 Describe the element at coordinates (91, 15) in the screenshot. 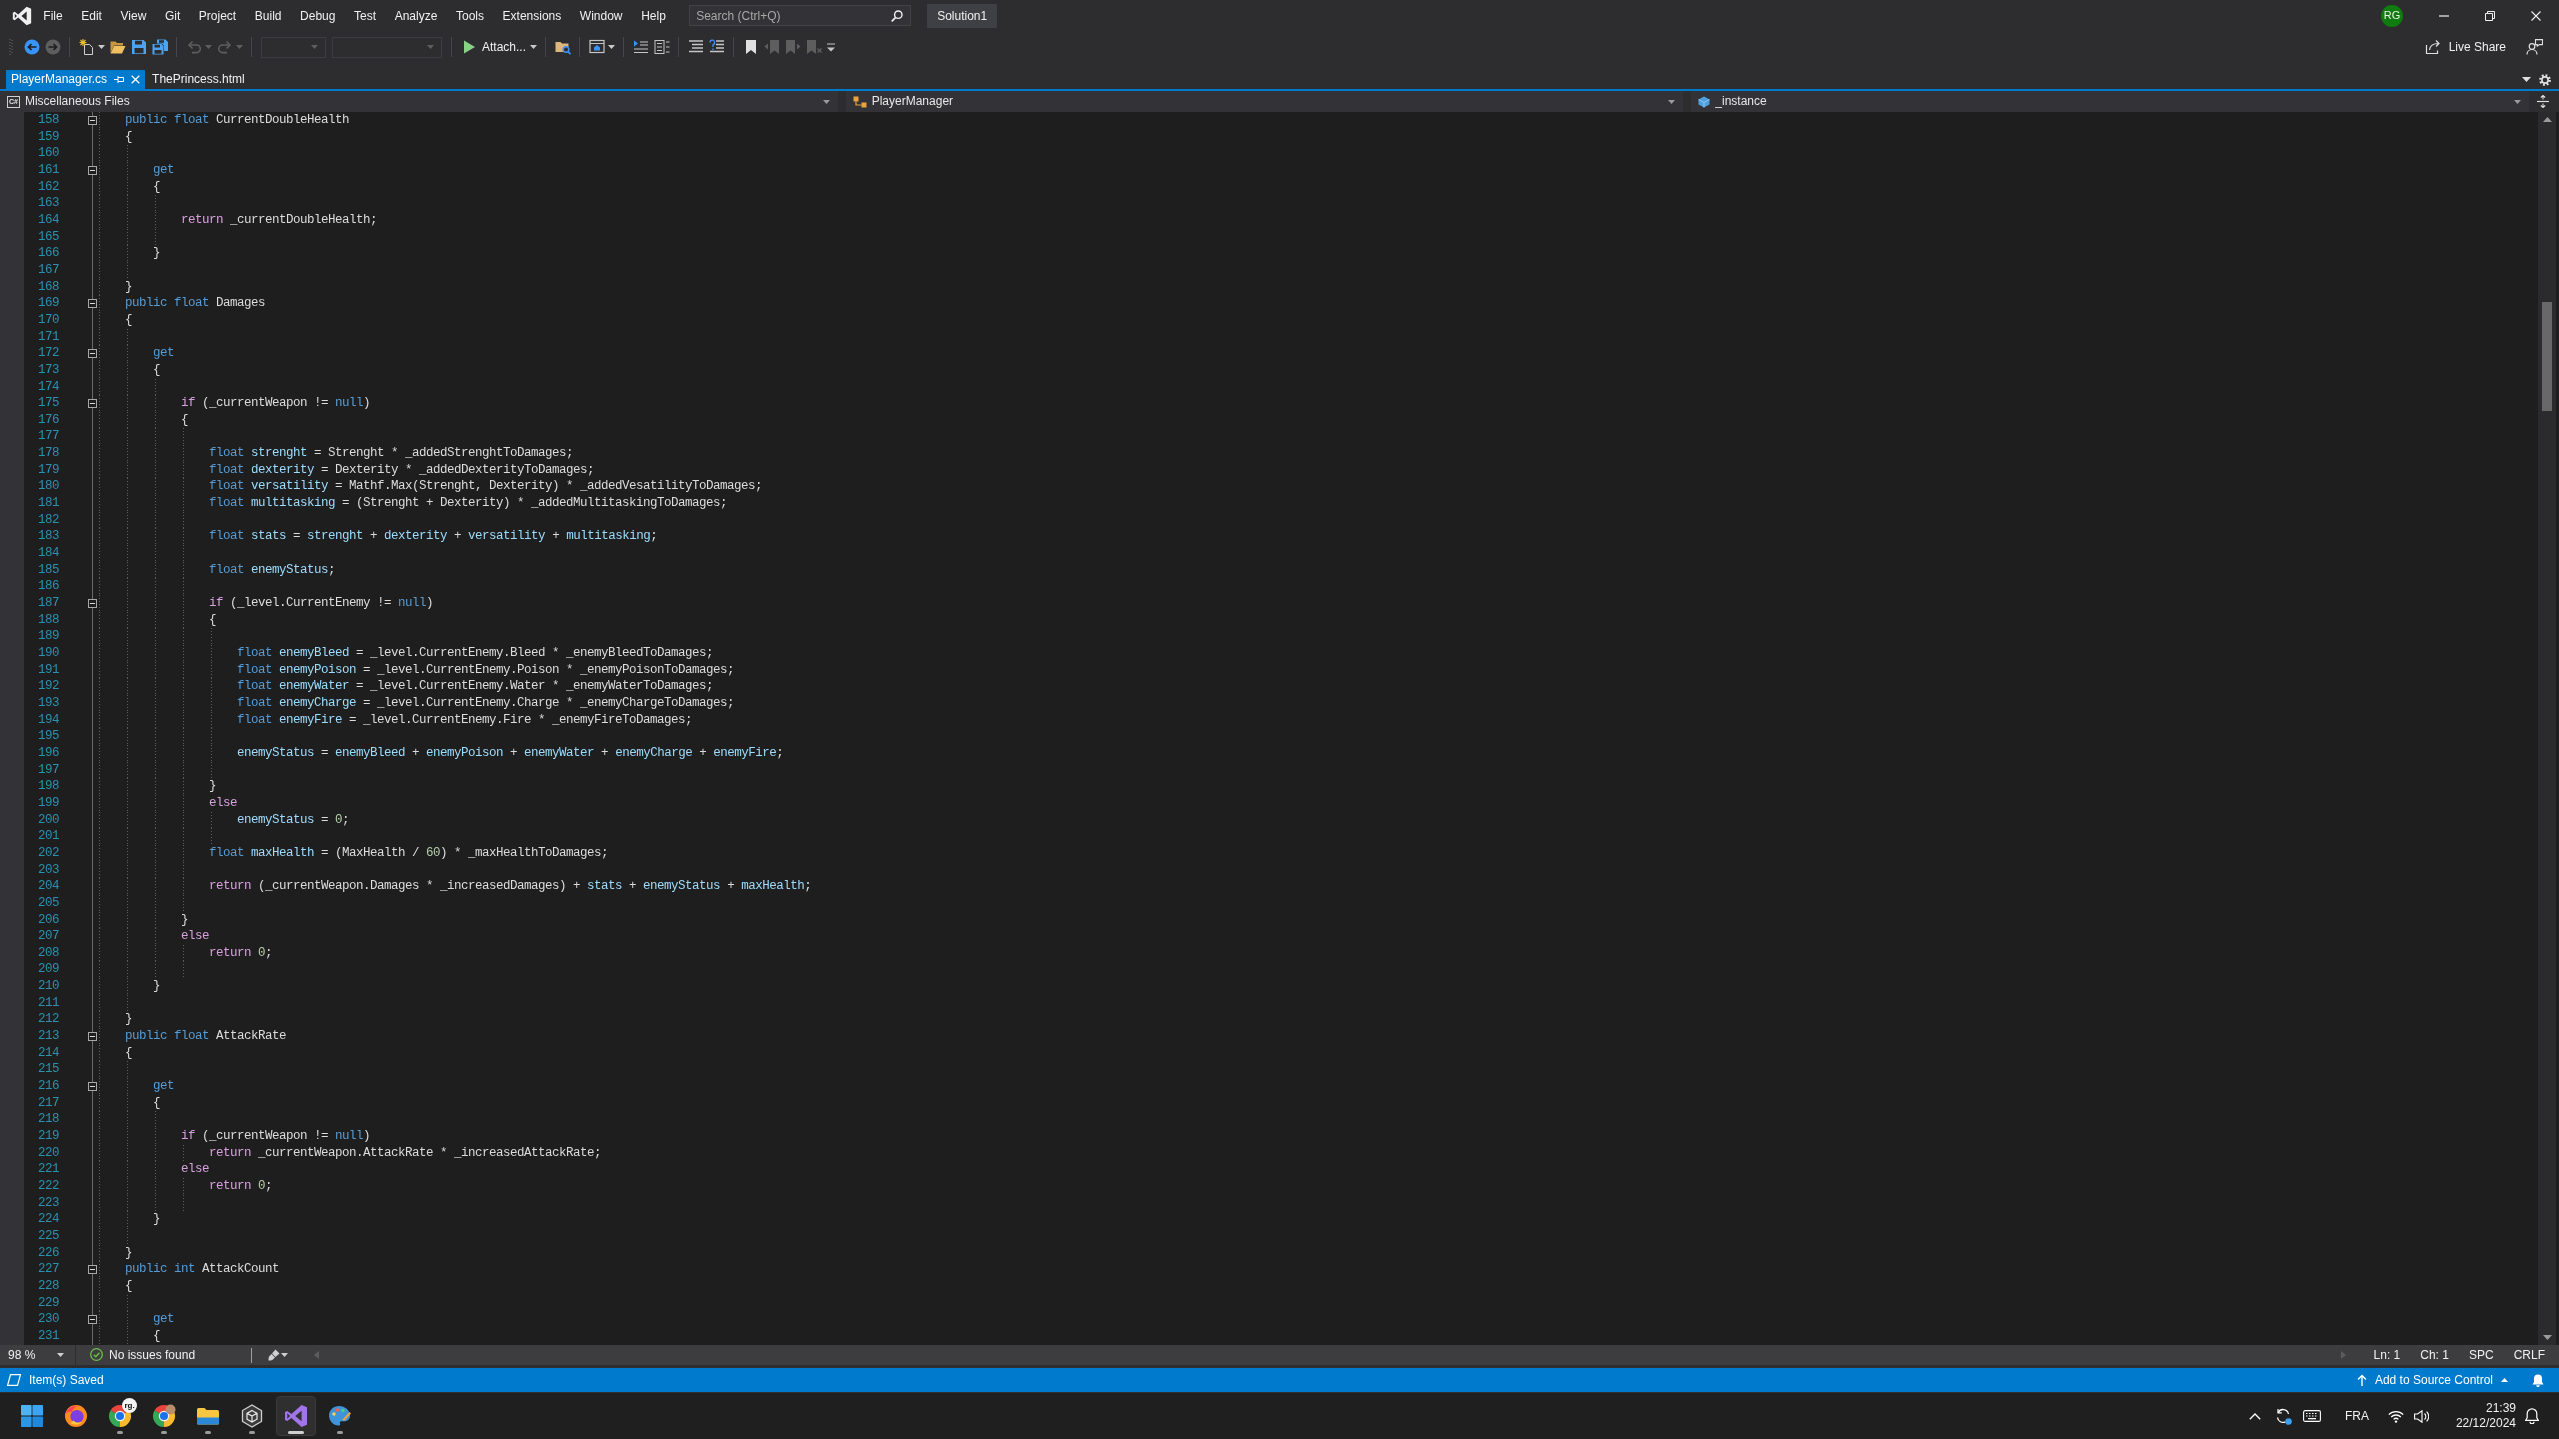

I see `menu-item: Edit` at that location.